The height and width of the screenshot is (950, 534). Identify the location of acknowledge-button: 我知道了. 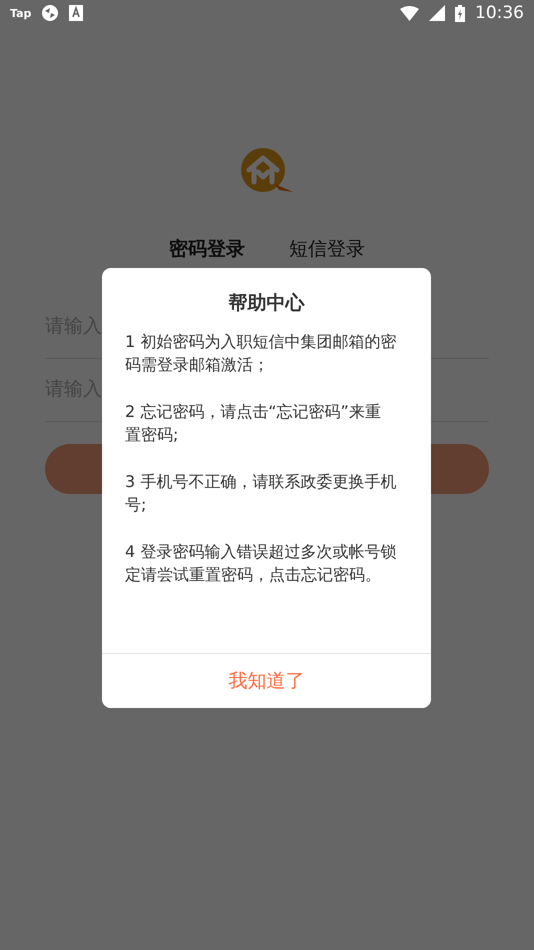
(266, 680).